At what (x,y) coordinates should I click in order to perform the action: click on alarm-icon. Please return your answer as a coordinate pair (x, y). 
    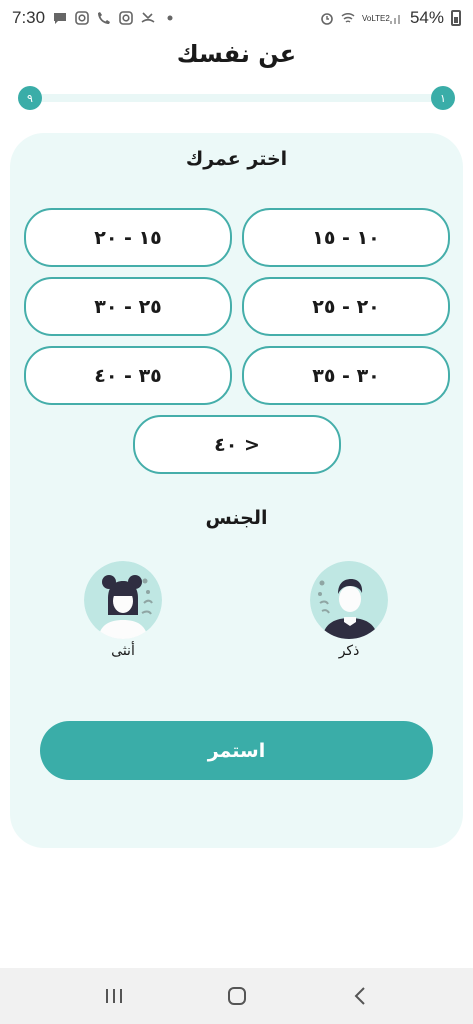
    Looking at the image, I should click on (327, 18).